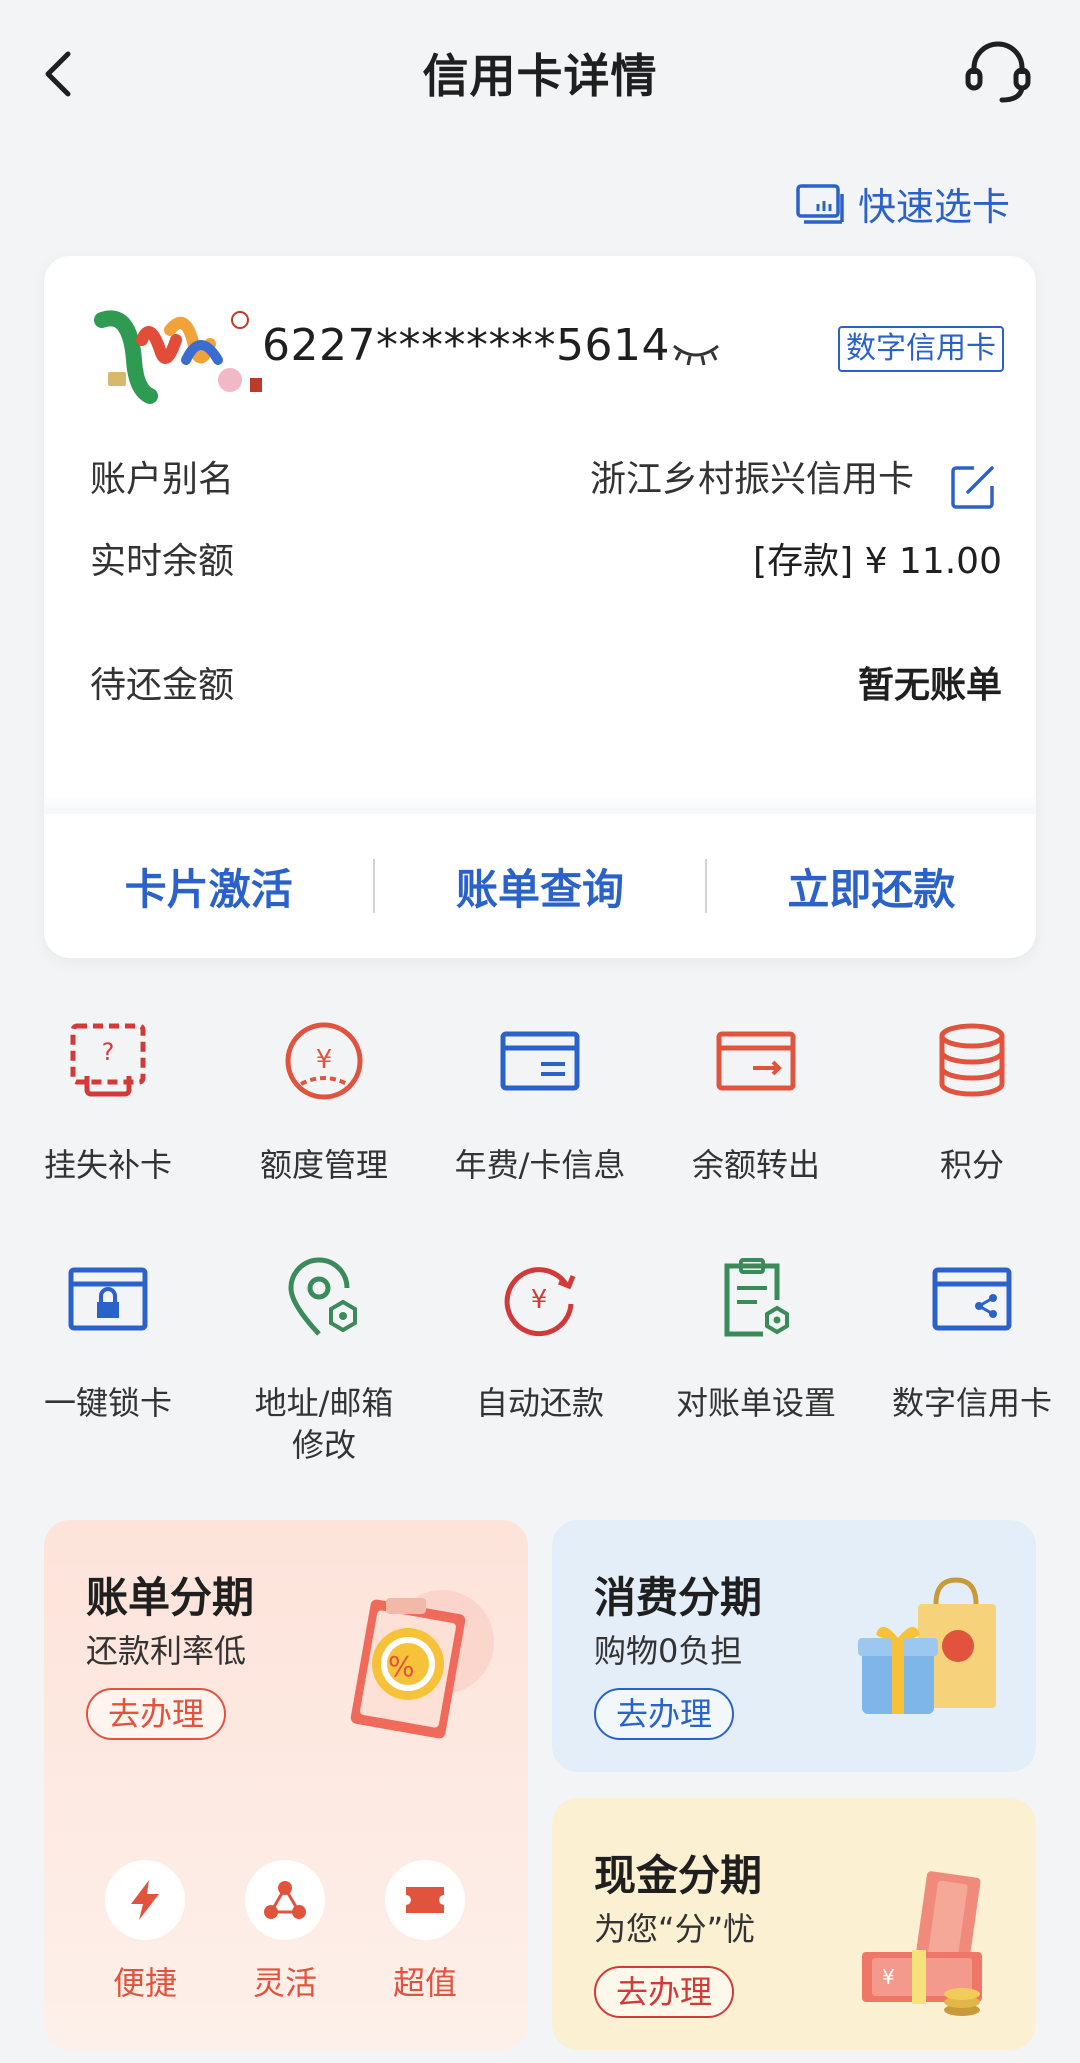 This screenshot has height=2063, width=1080. I want to click on top-bar: 信用卡详情, so click(540, 75).